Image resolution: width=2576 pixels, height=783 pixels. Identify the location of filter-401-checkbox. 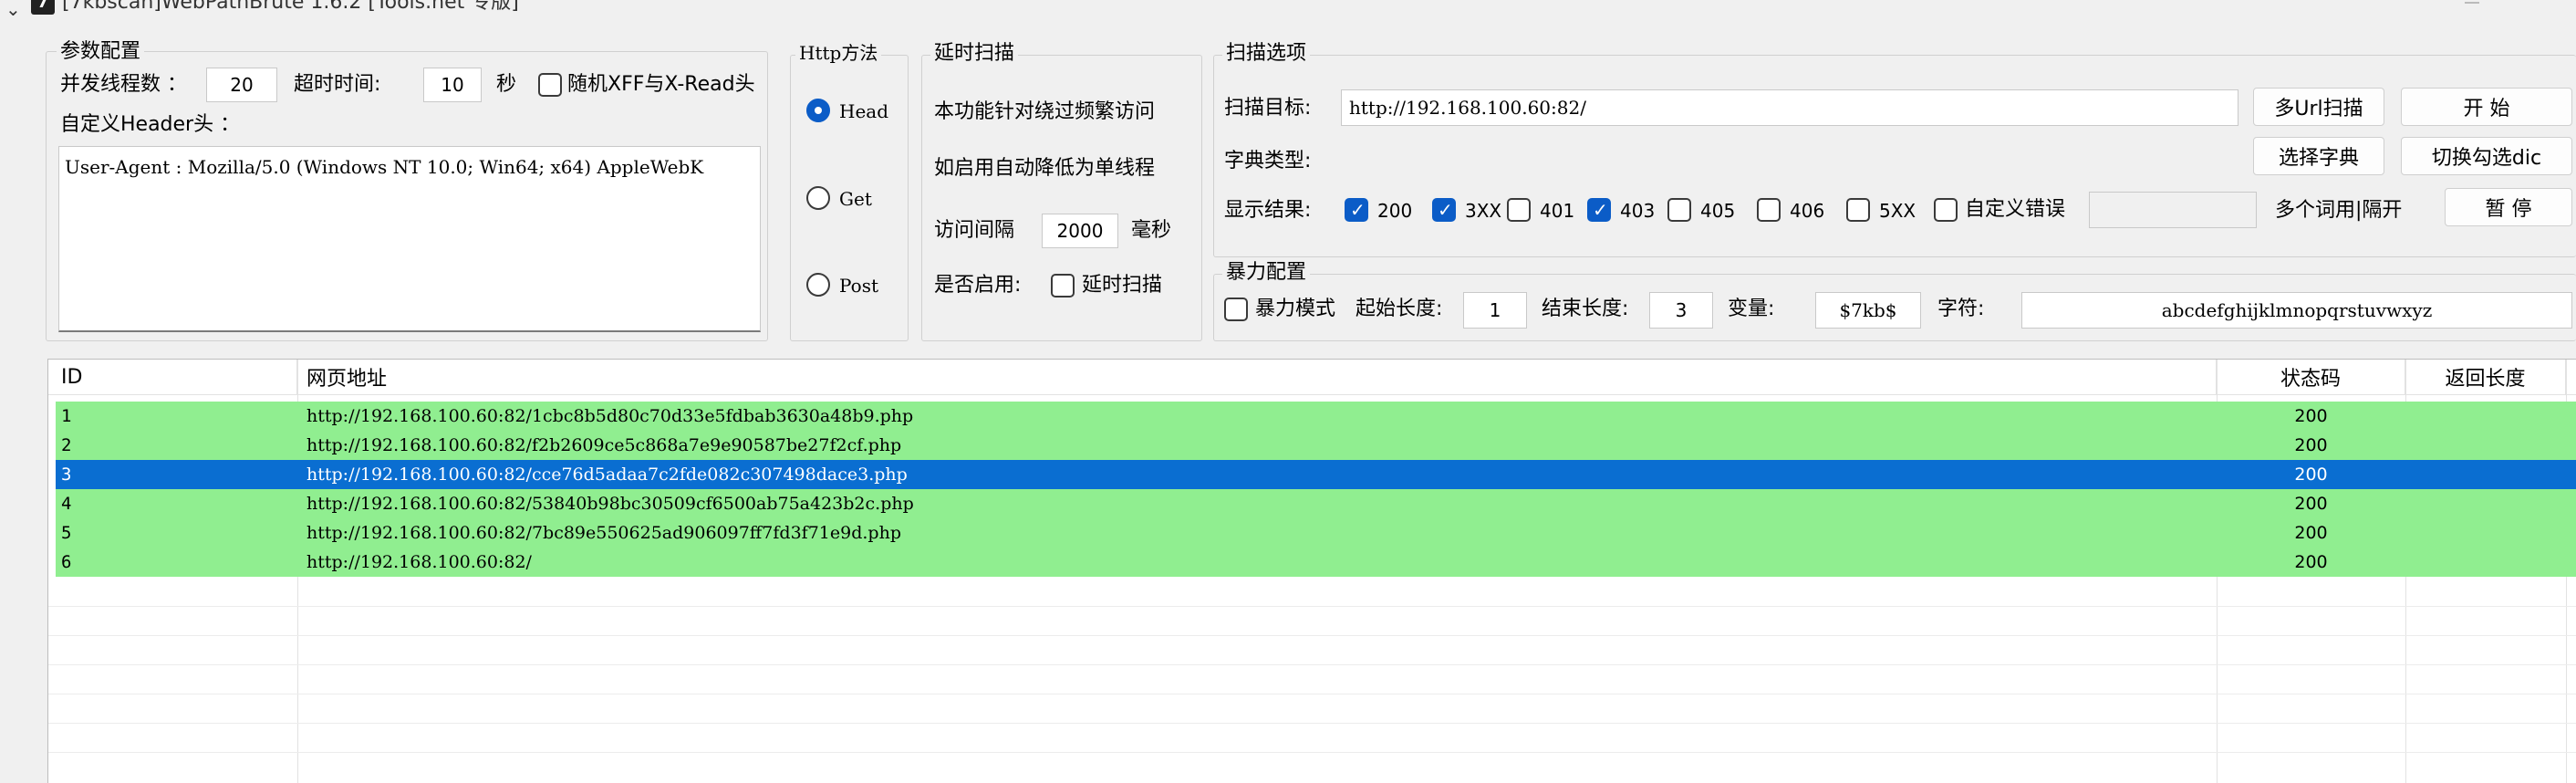
(1519, 210).